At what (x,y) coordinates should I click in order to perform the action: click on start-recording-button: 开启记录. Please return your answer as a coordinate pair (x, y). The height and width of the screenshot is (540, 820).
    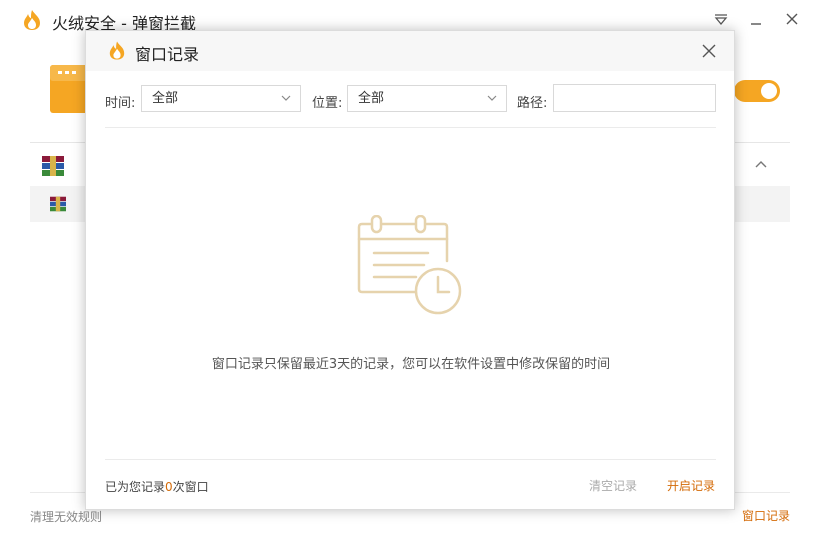
    Looking at the image, I should click on (691, 485).